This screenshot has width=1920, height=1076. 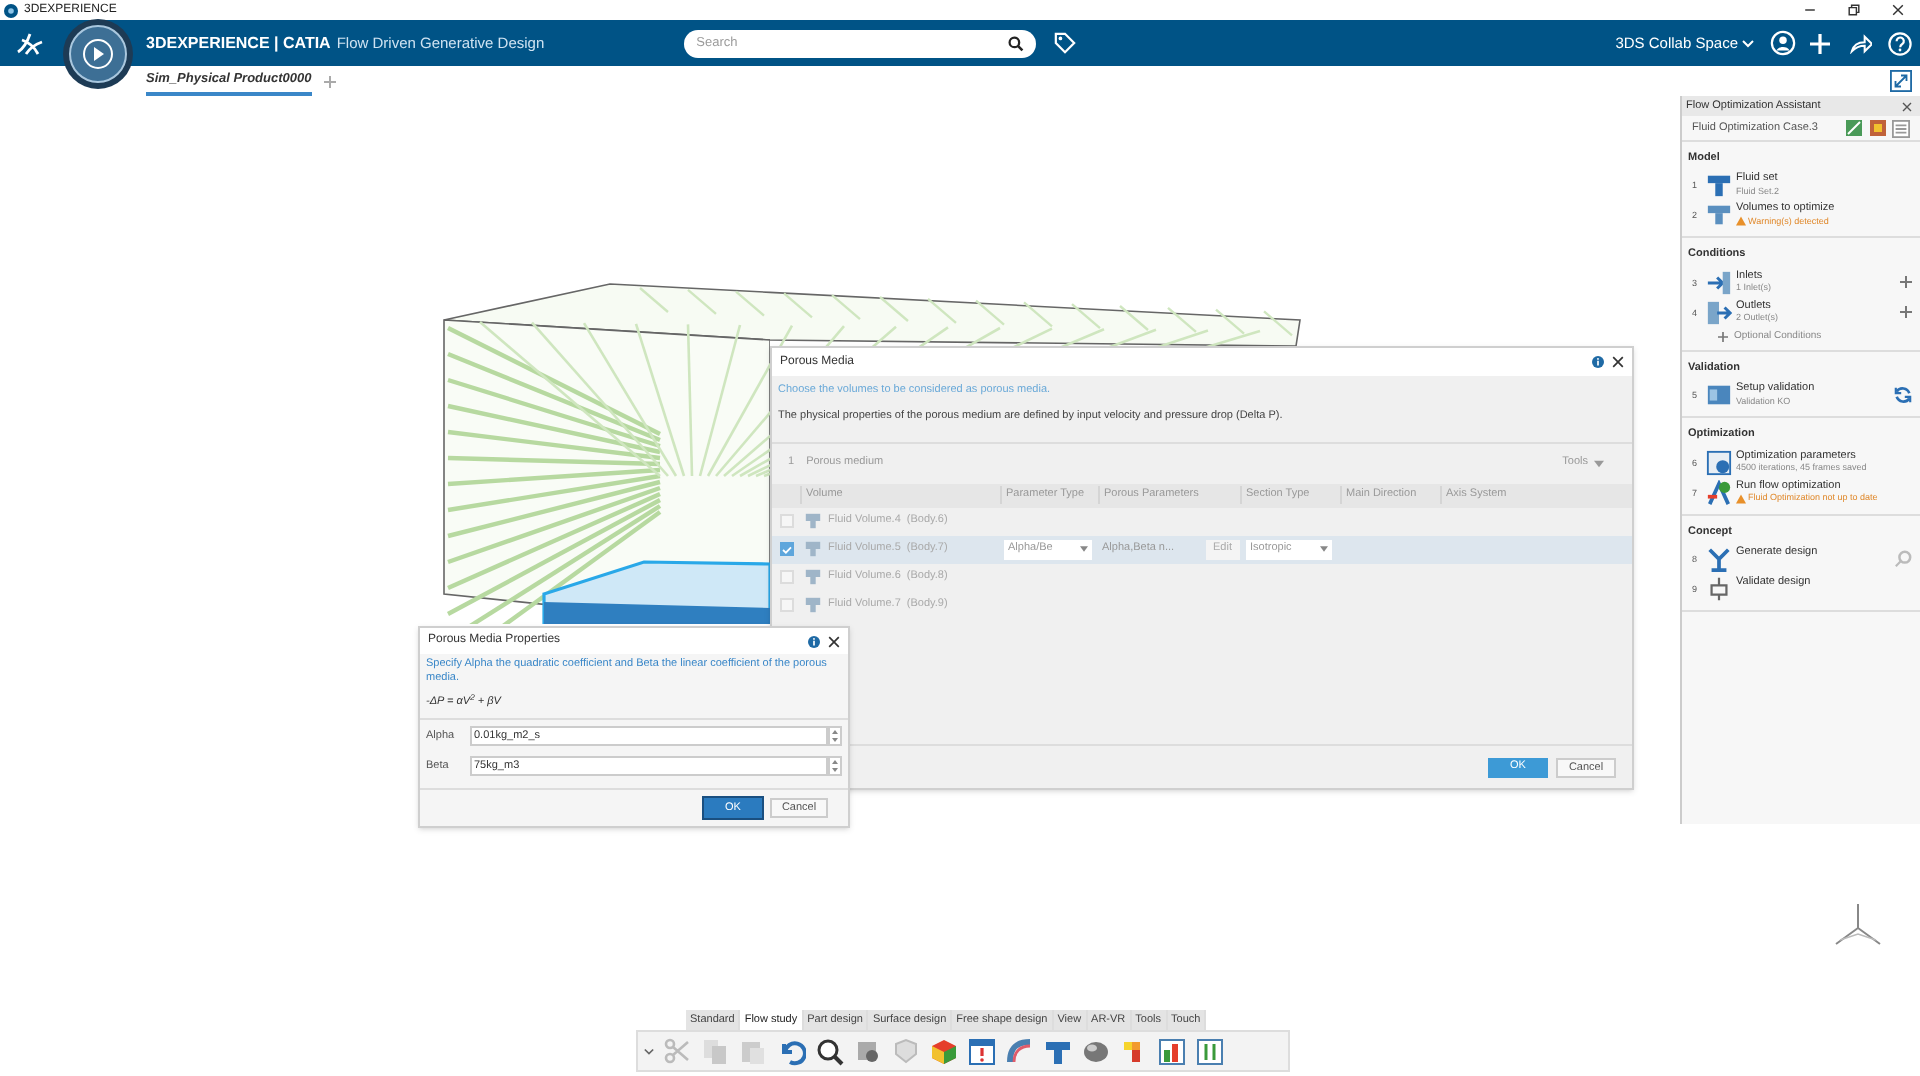 What do you see at coordinates (1020, 1051) in the screenshot?
I see `pipe-bend-icon` at bounding box center [1020, 1051].